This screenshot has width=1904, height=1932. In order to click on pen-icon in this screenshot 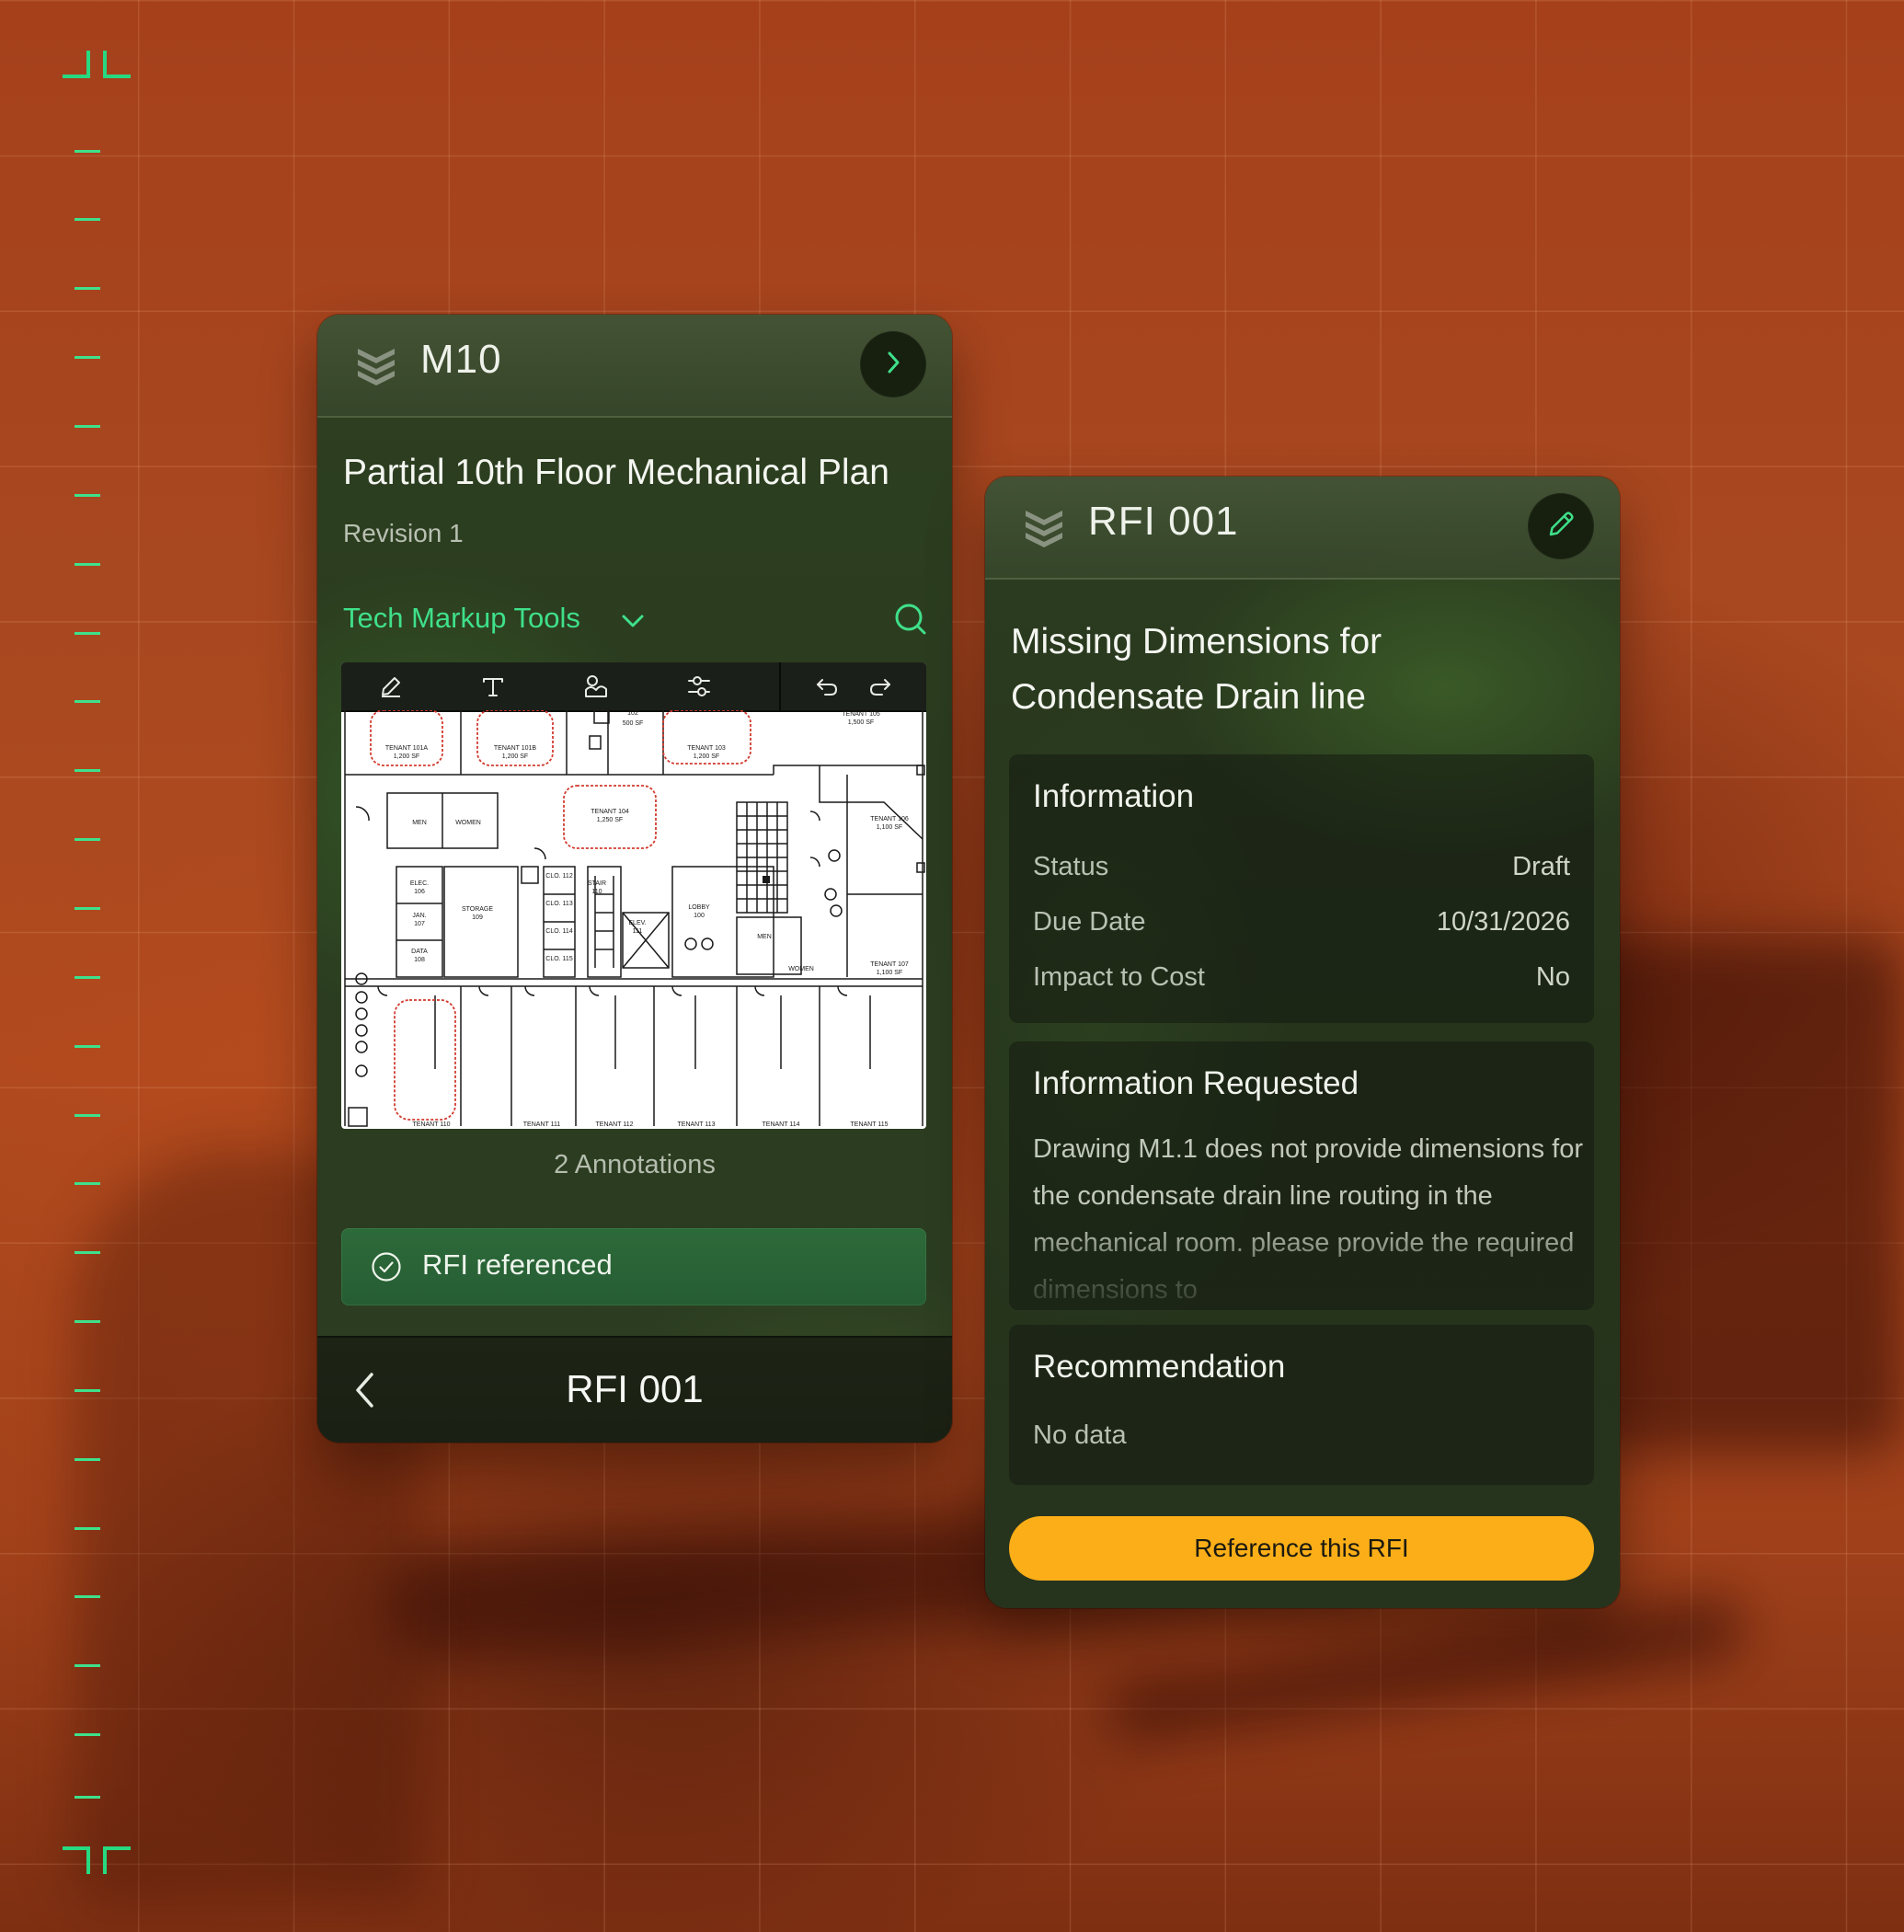, I will do `click(391, 686)`.